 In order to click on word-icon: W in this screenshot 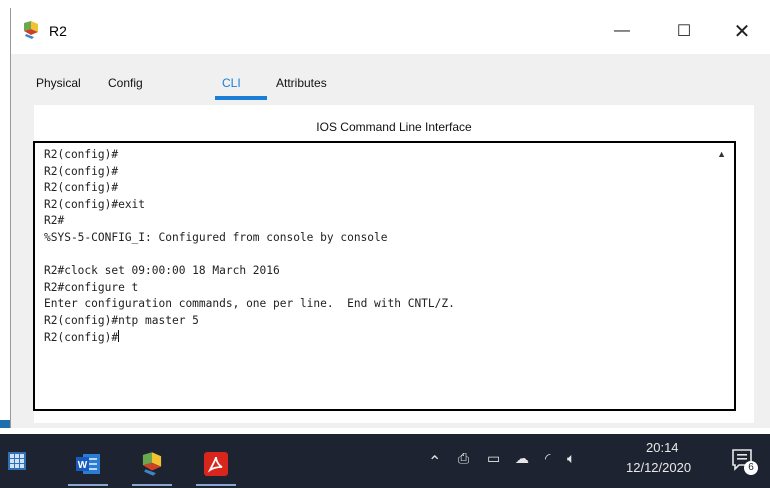, I will do `click(88, 464)`.